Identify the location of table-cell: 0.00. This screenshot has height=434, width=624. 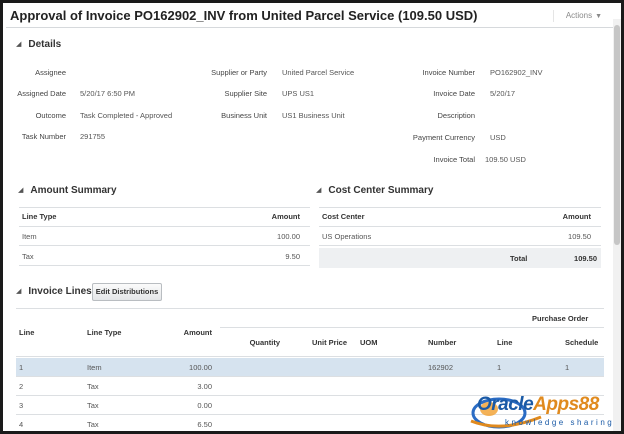
(204, 405).